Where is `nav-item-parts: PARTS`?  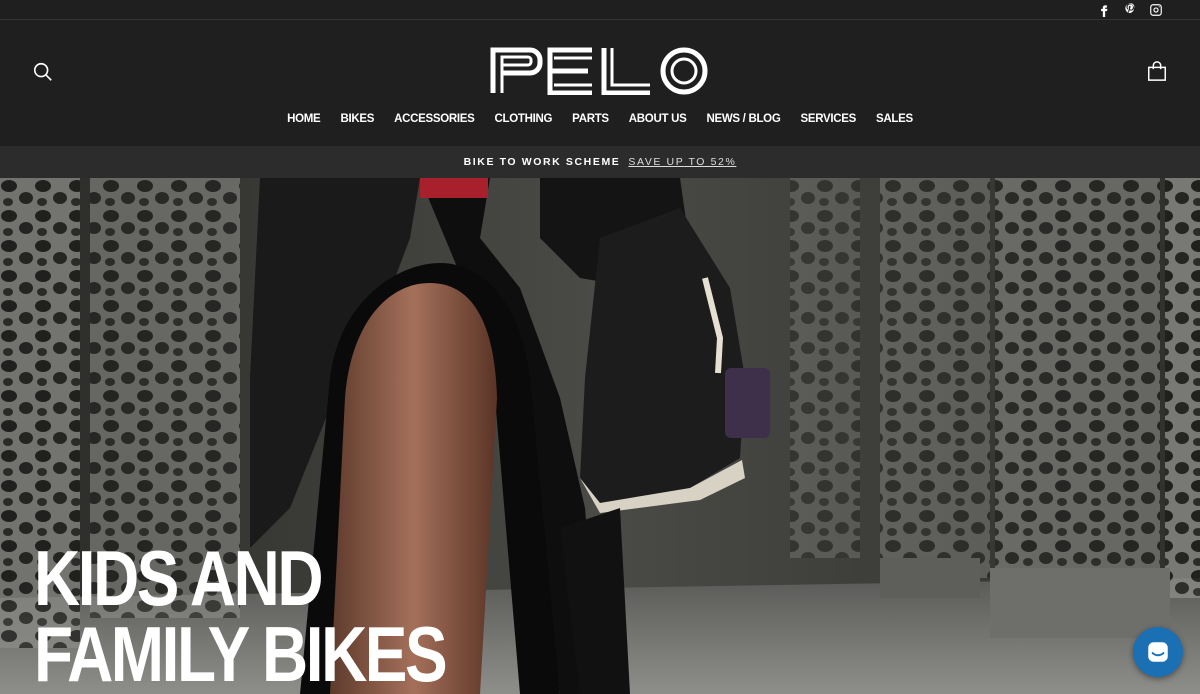 nav-item-parts: PARTS is located at coordinates (590, 119).